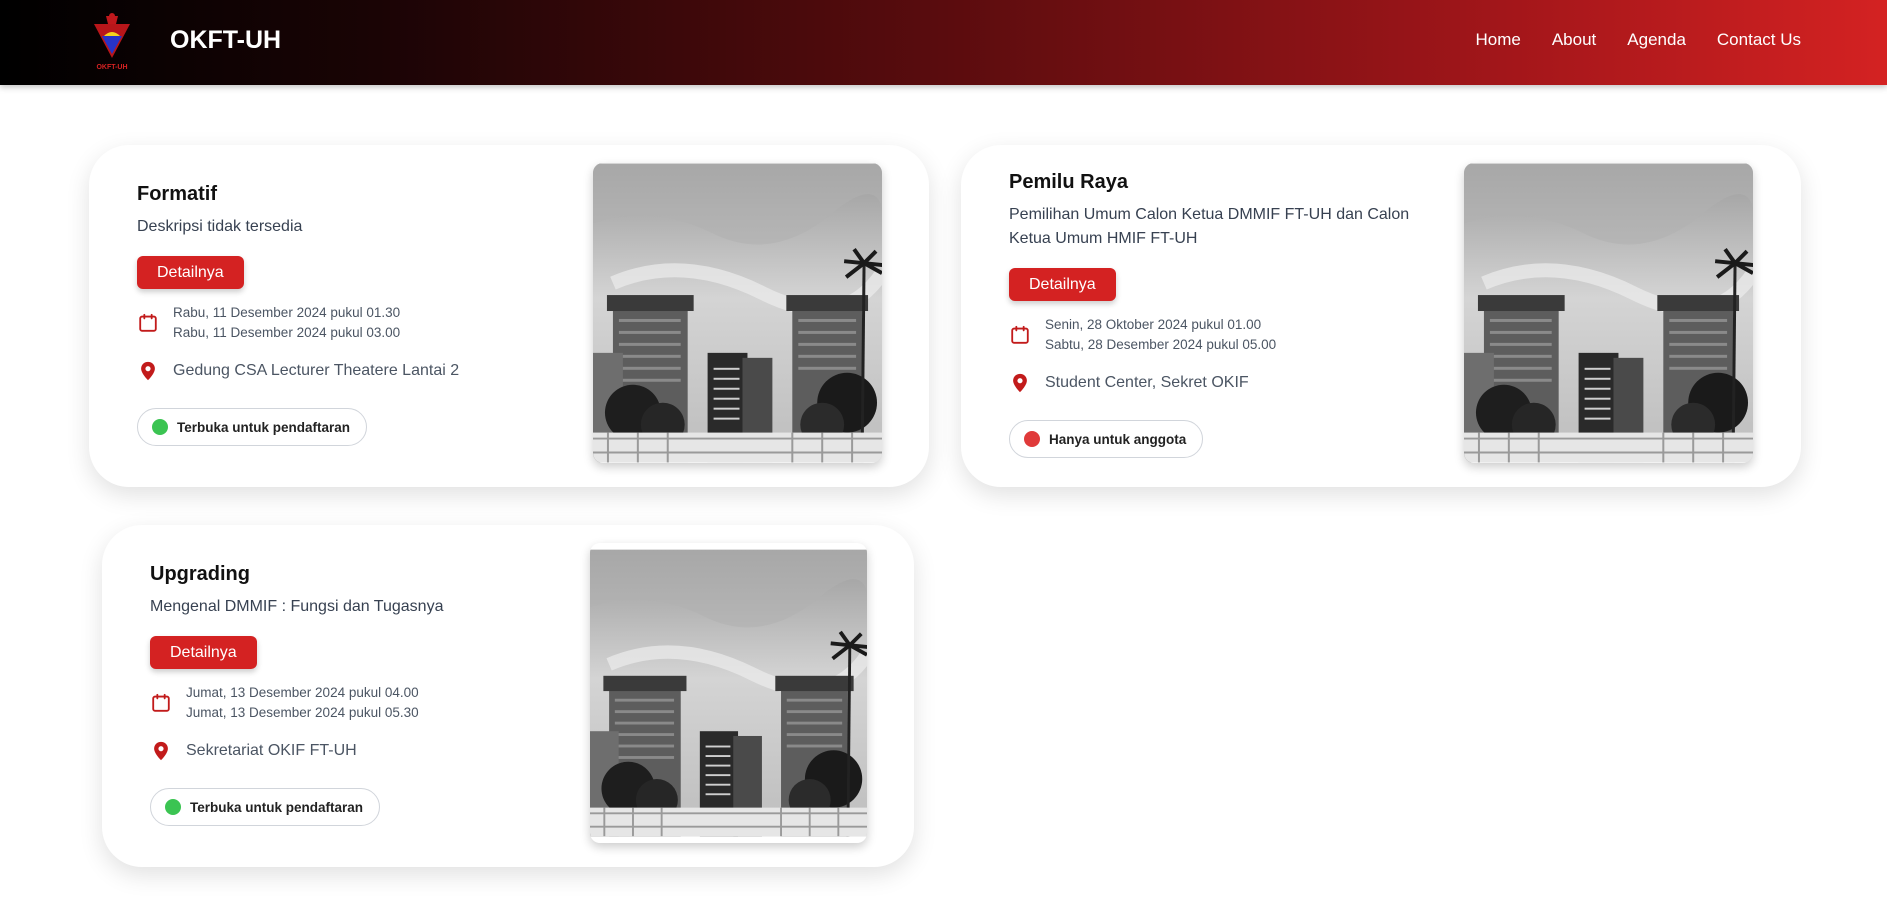 The width and height of the screenshot is (1887, 904). What do you see at coordinates (297, 606) in the screenshot?
I see `event-description: Mengenal DMMIF : Fungsi dan Tugasnya` at bounding box center [297, 606].